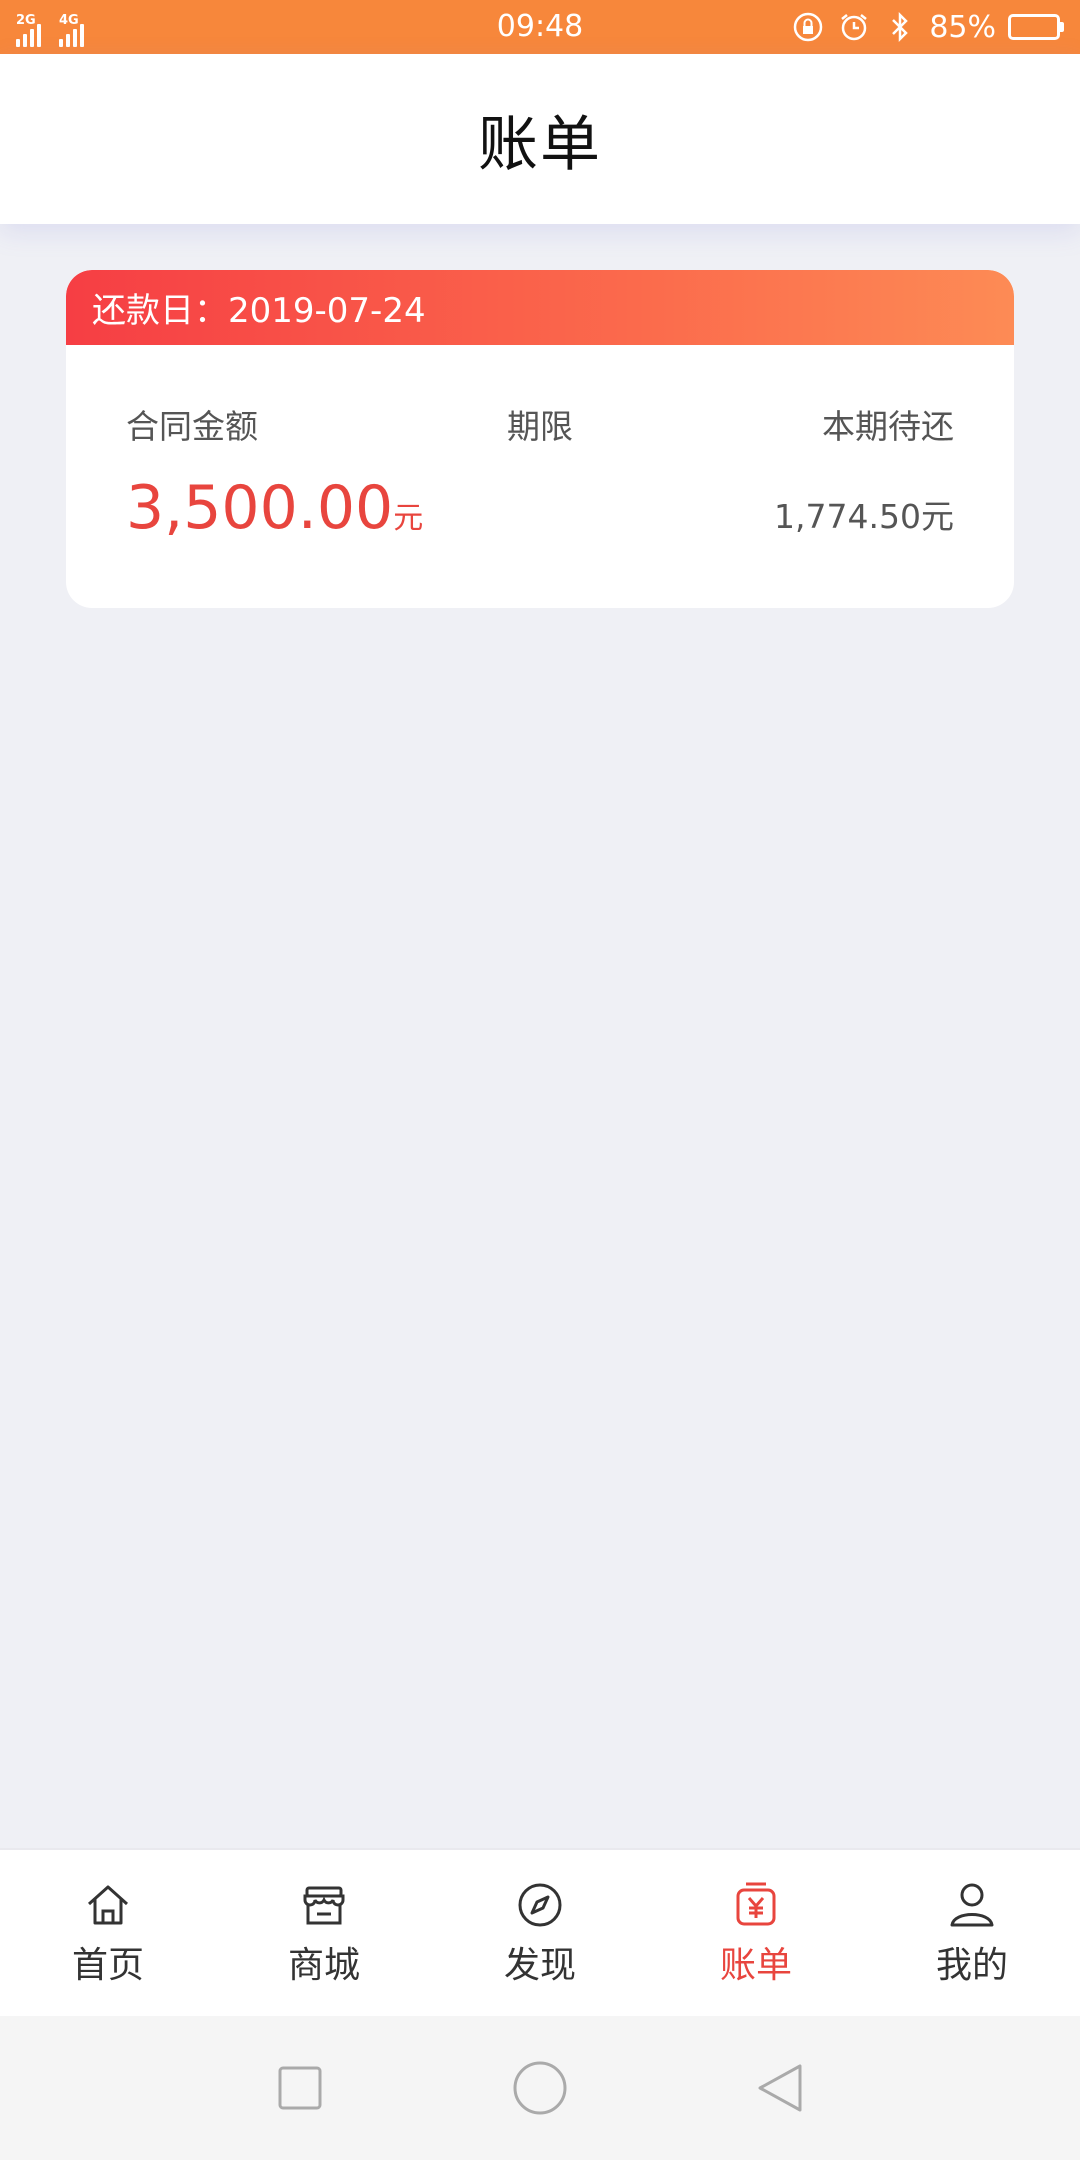 This screenshot has width=1080, height=2160. Describe the element at coordinates (108, 1905) in the screenshot. I see `home-icon` at that location.